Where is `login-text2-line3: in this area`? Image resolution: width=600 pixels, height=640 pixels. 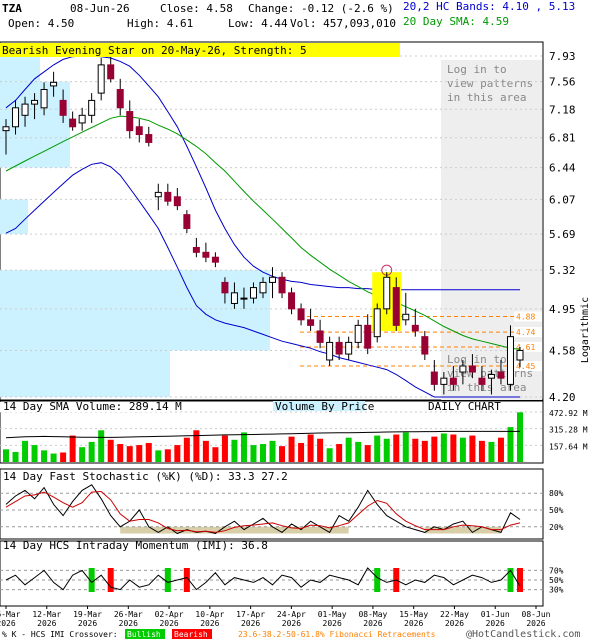
login-text2-line3: in this area is located at coordinates (486, 387).